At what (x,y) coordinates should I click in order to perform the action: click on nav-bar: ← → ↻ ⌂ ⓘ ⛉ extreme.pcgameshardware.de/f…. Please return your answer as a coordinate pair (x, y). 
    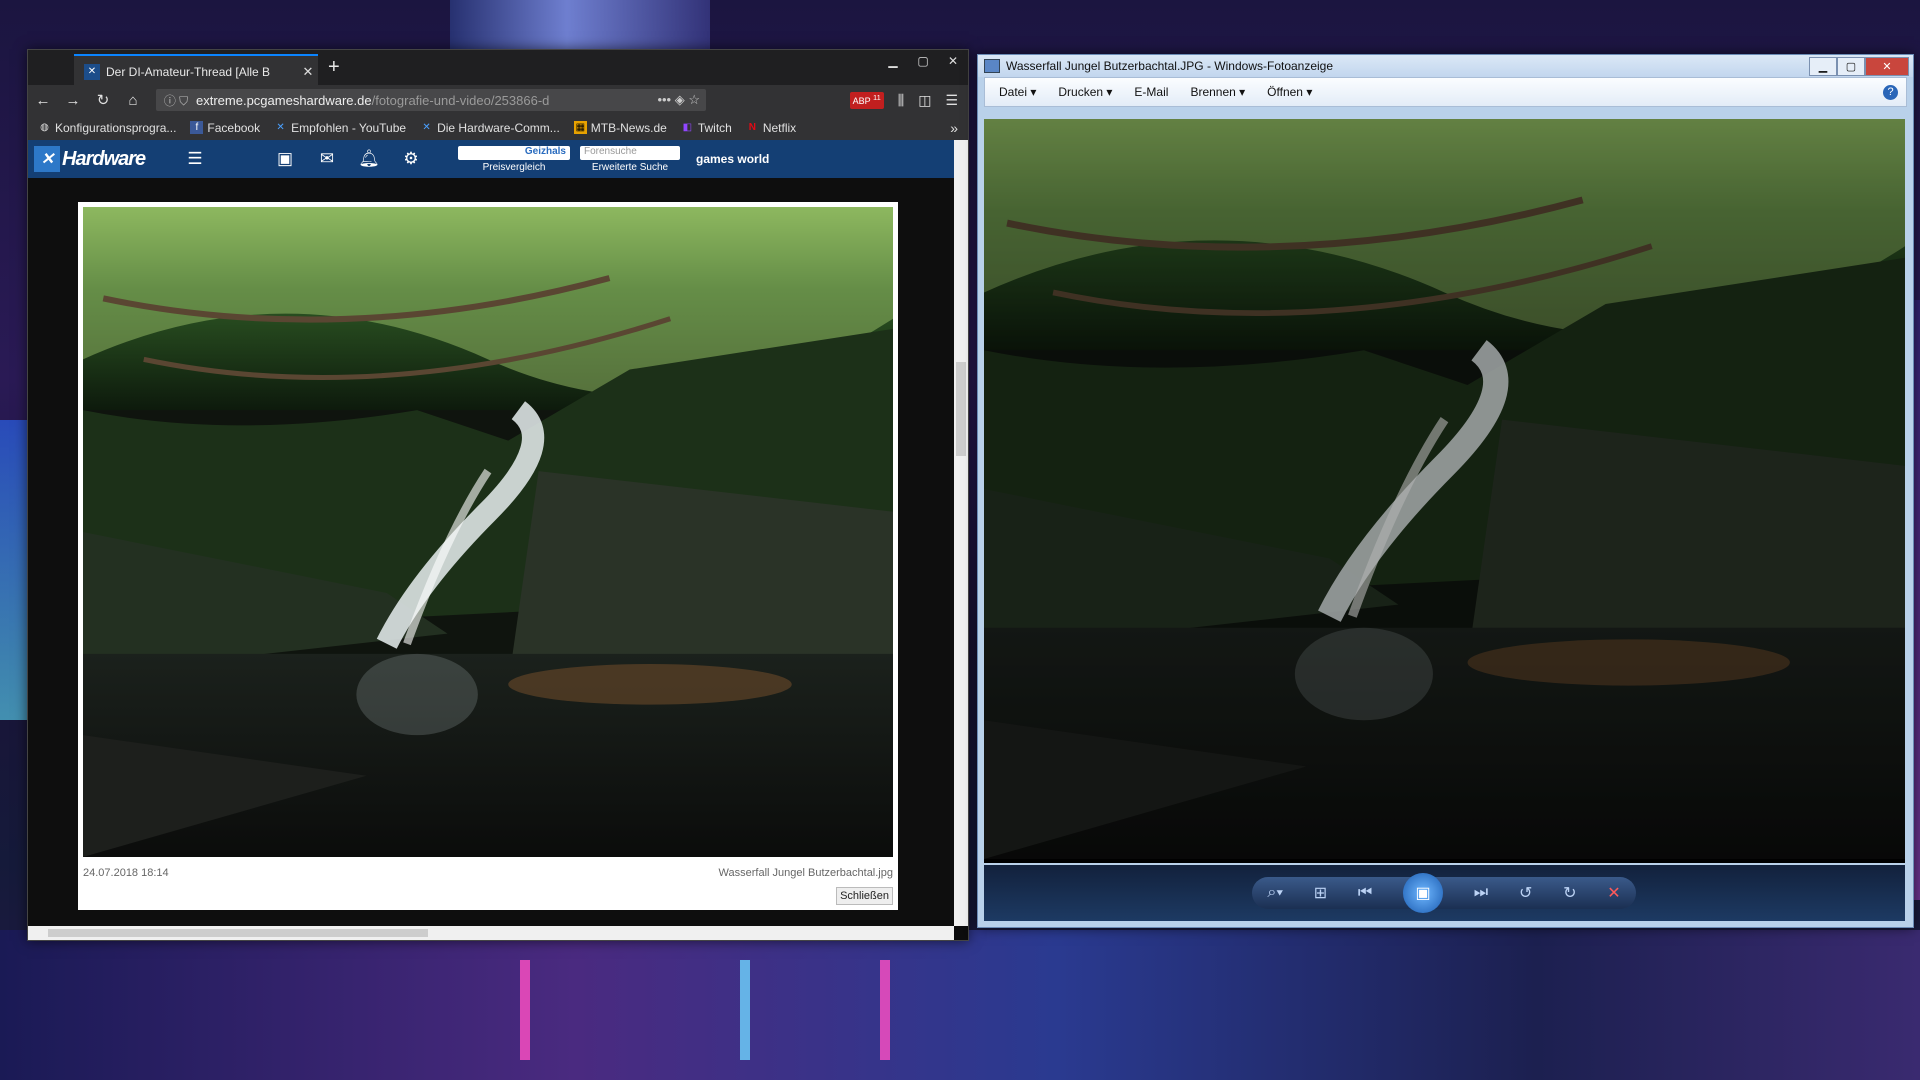
    Looking at the image, I should click on (498, 100).